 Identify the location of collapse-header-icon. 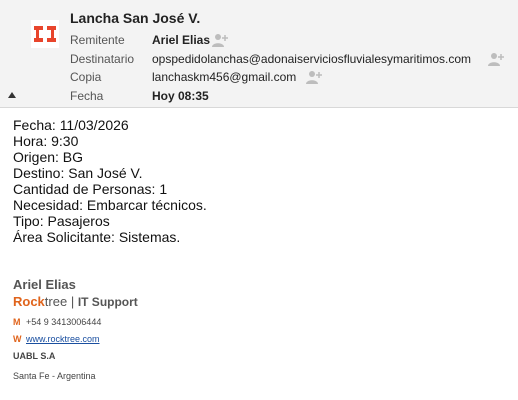
(12, 95).